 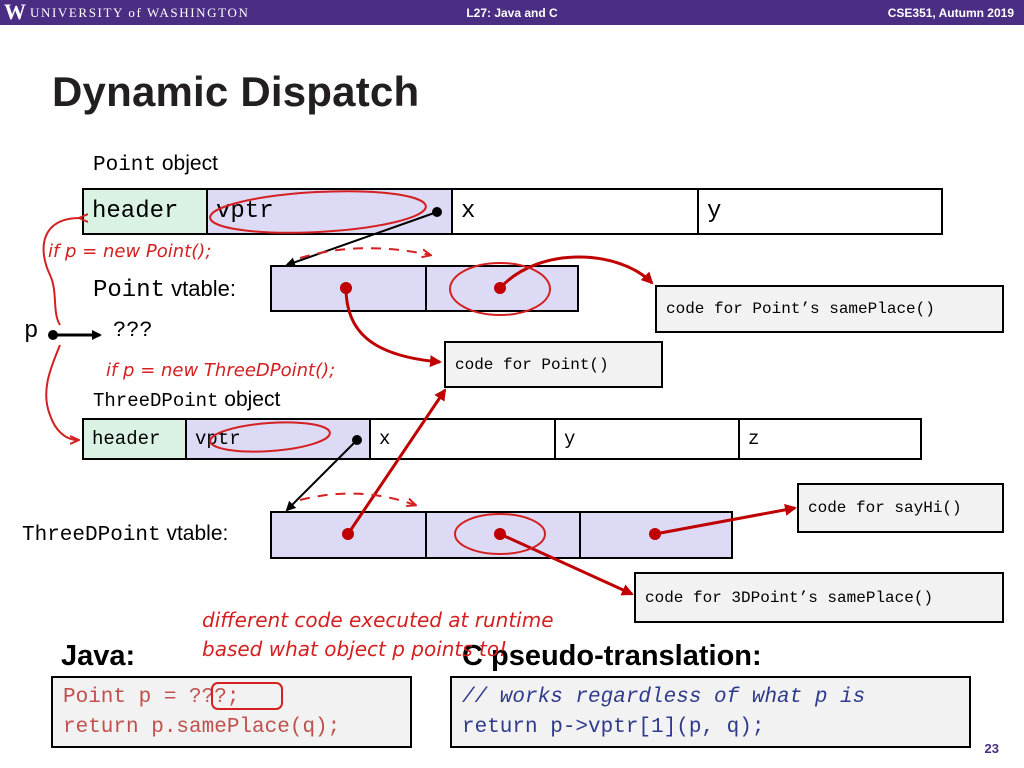 I want to click on threed-object-label: ThreeDPoint object, so click(x=186, y=400).